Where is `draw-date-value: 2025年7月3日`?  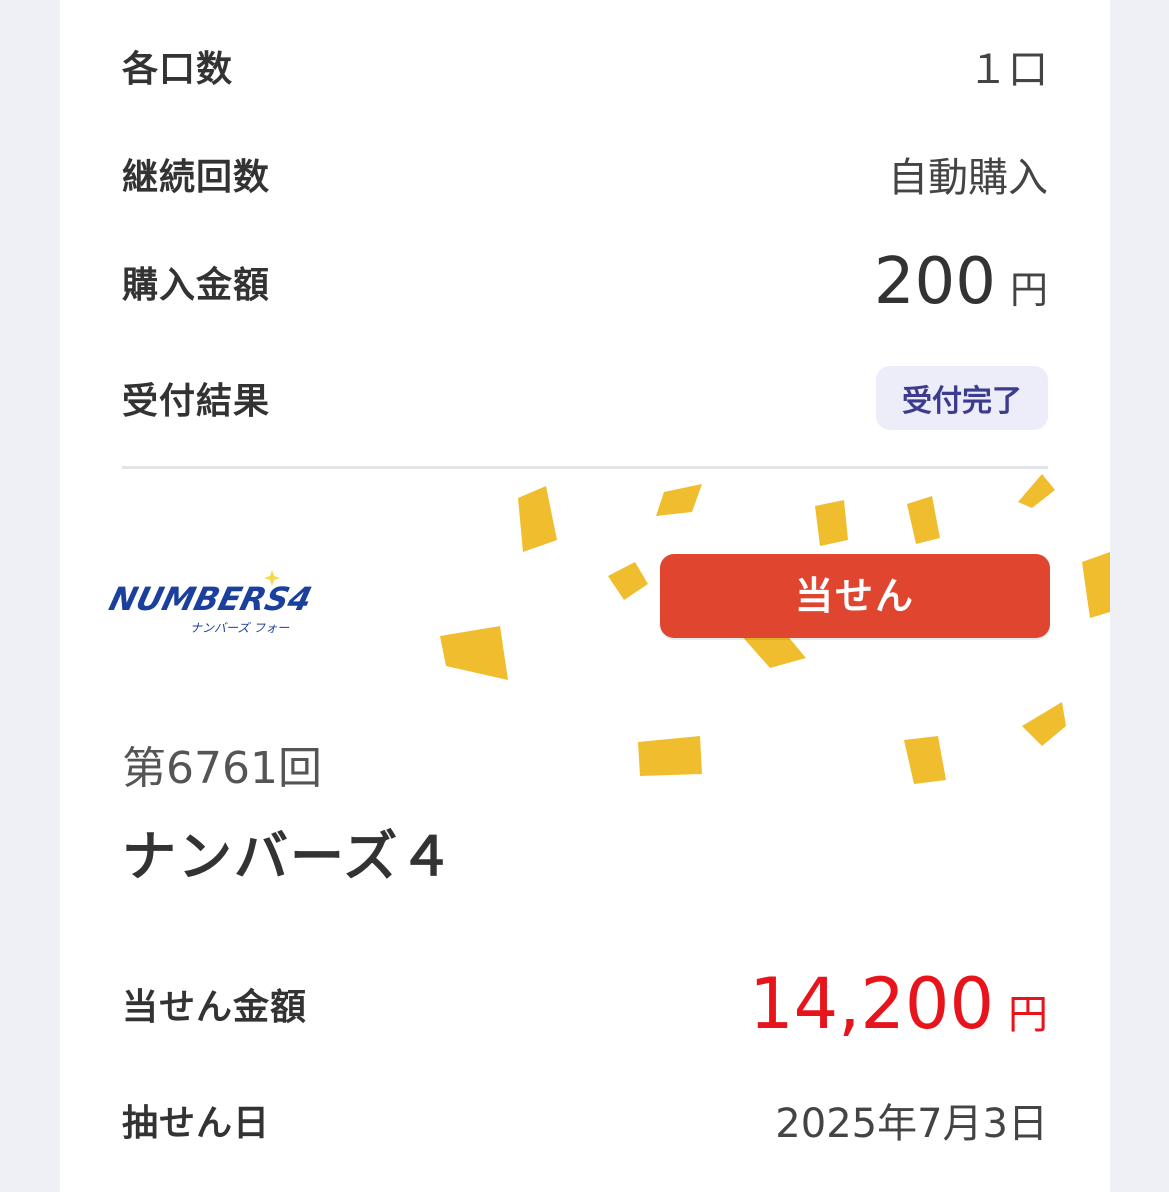 draw-date-value: 2025年7月3日 is located at coordinates (911, 1124).